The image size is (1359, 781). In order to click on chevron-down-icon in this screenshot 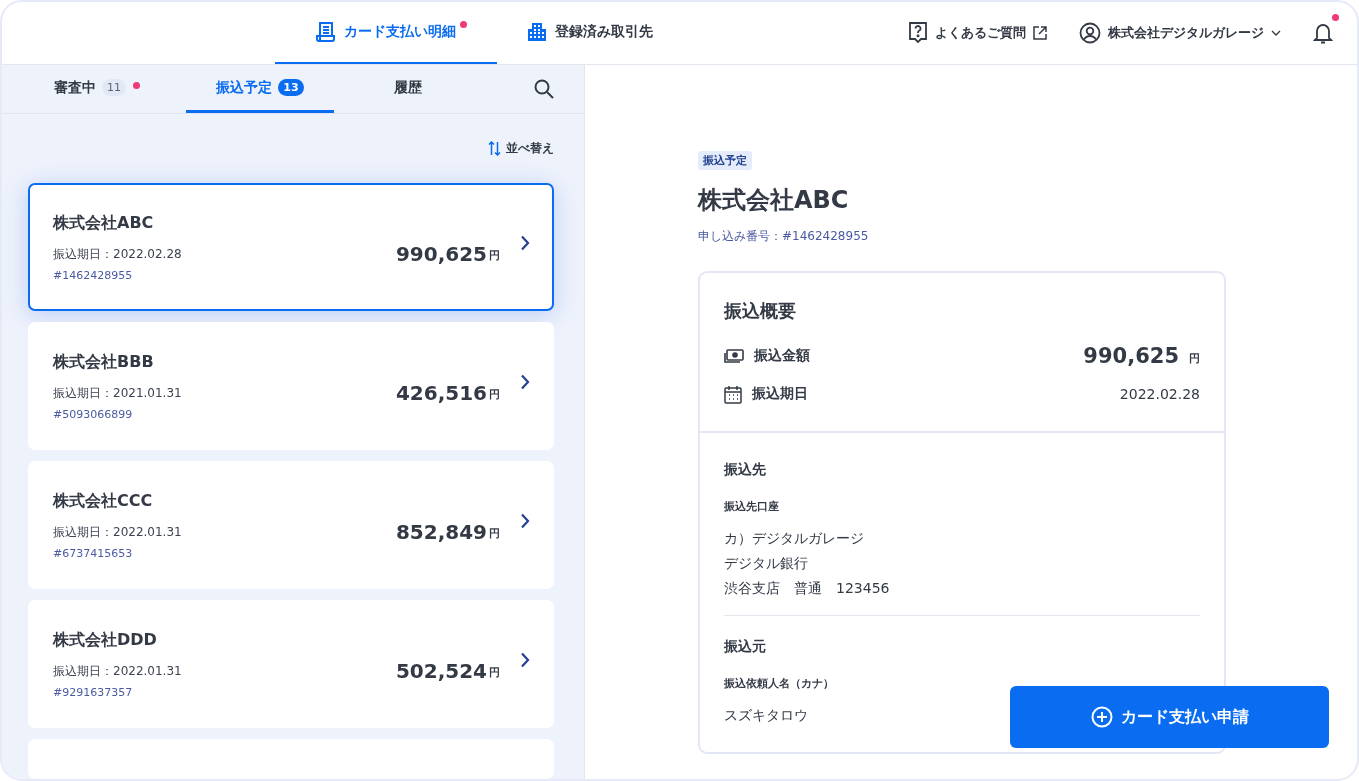, I will do `click(1276, 33)`.